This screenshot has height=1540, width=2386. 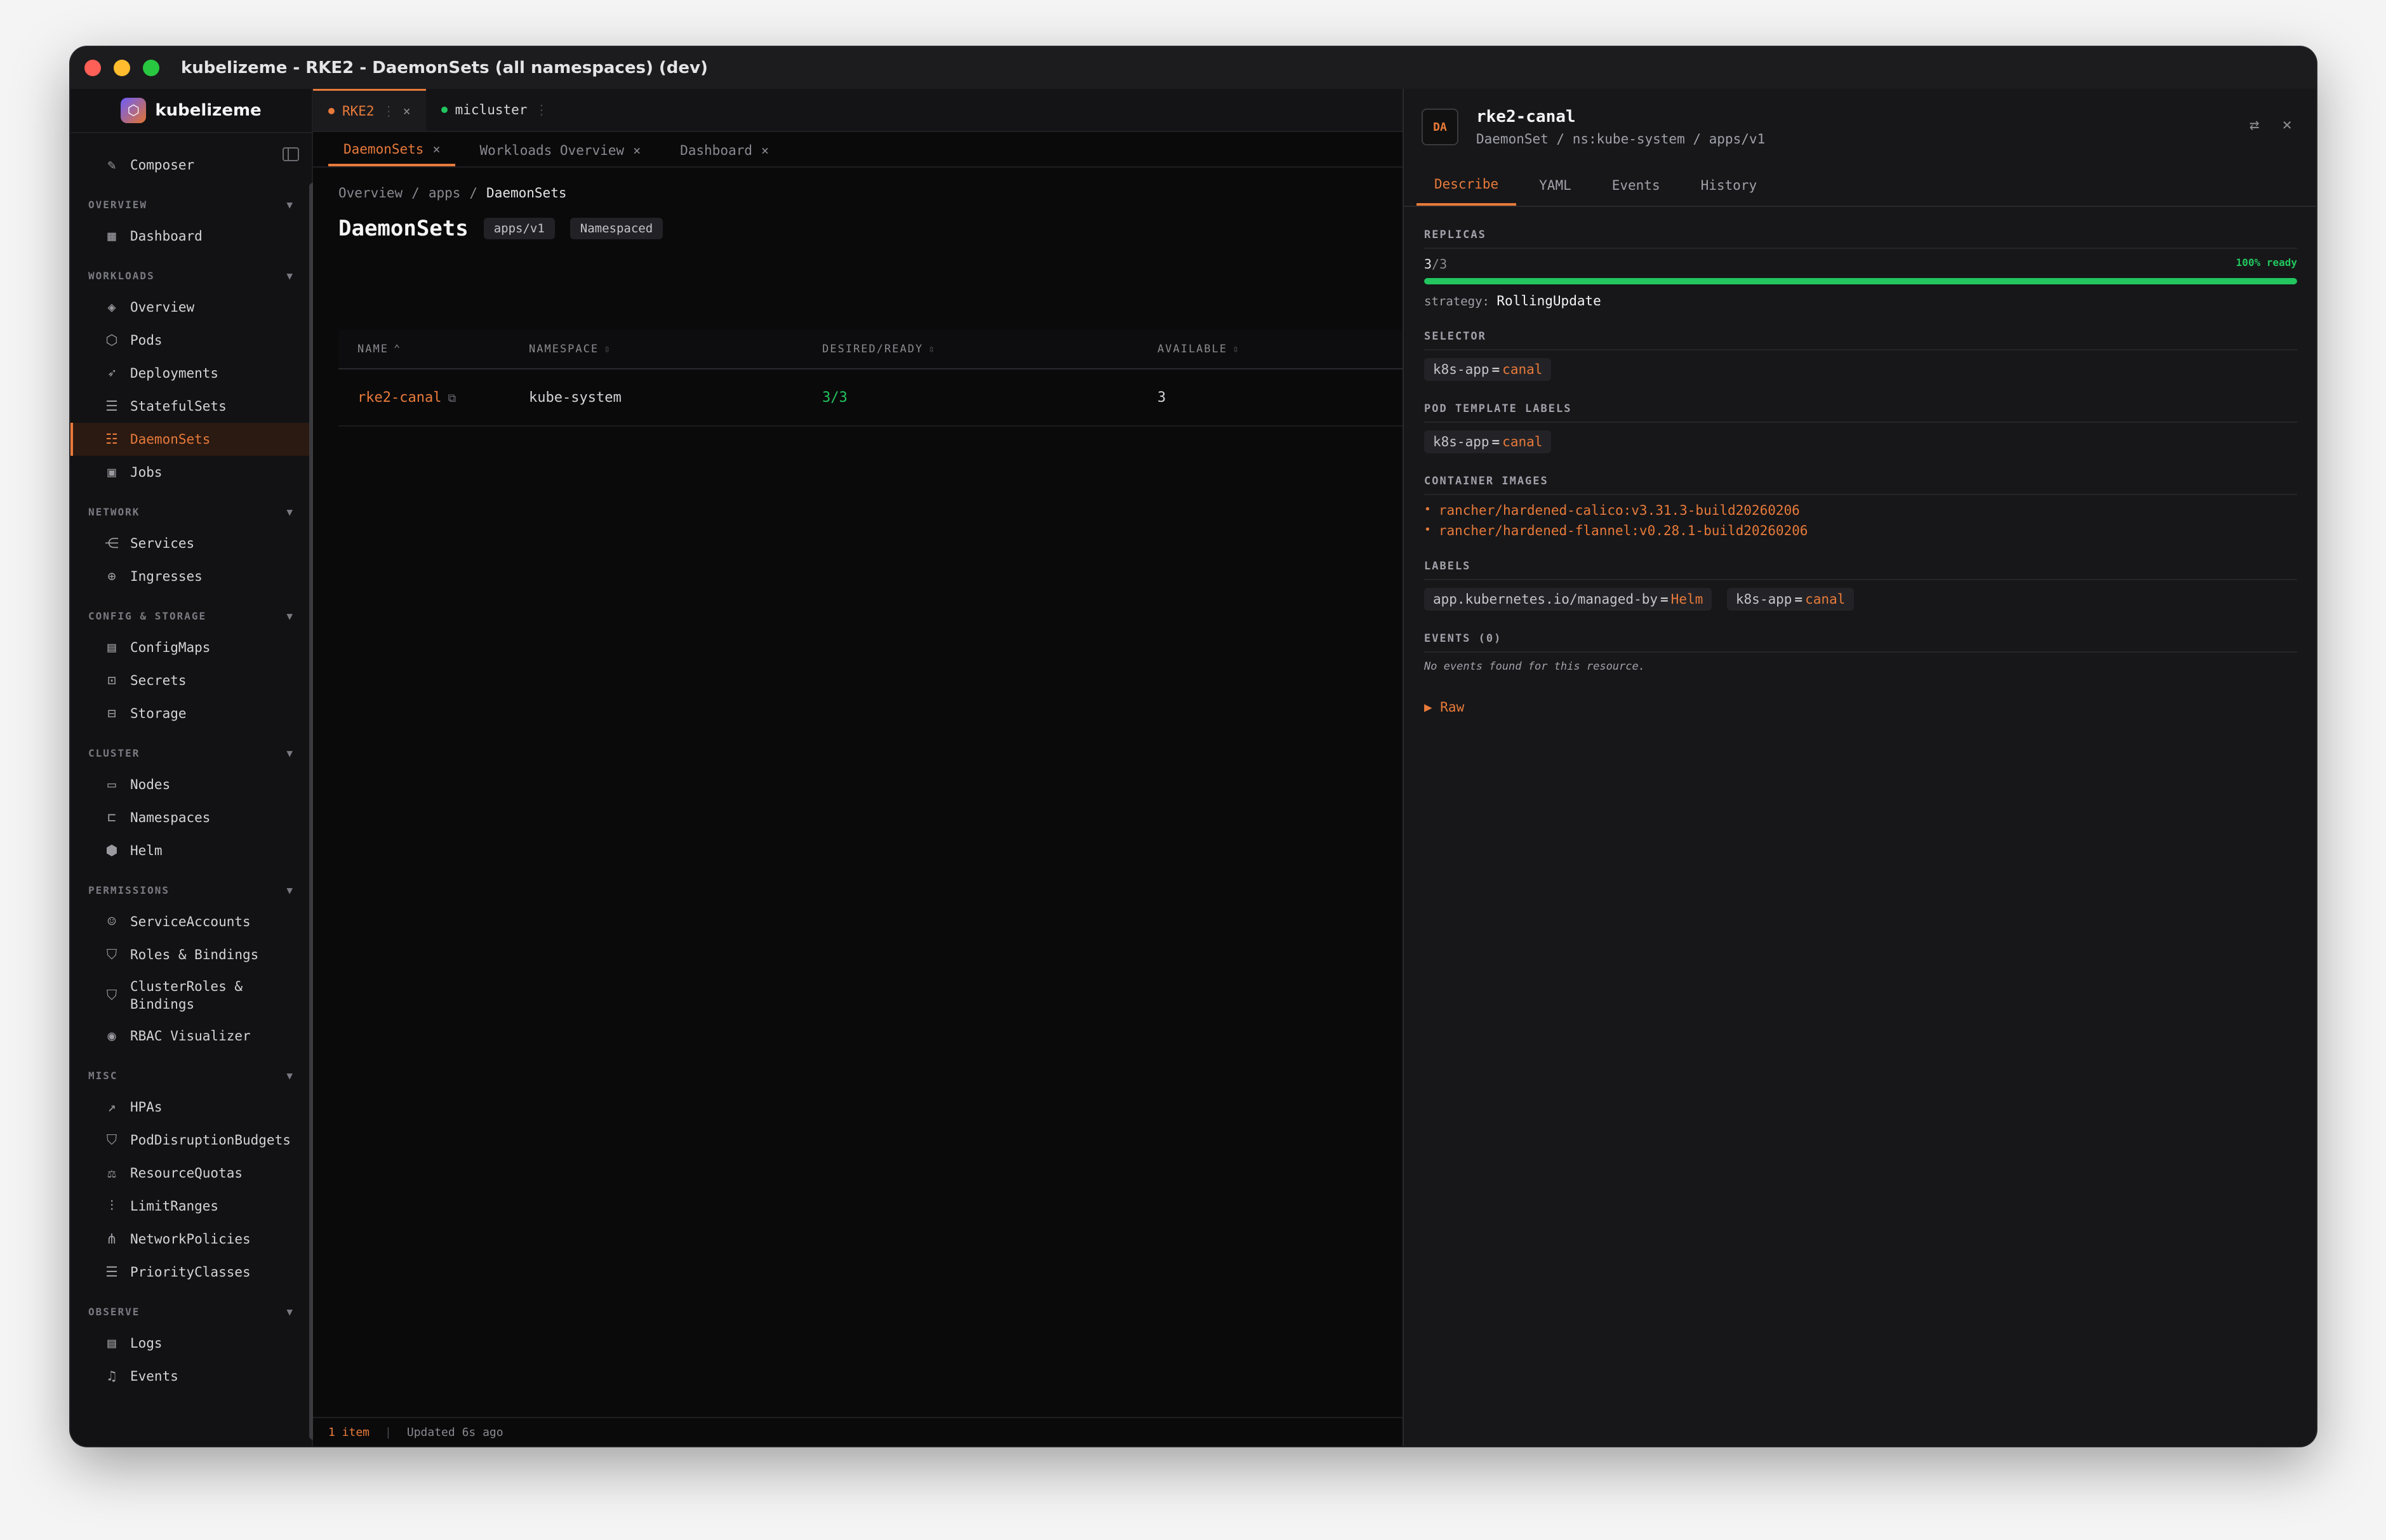 I want to click on lock-icon: ⊡, so click(x=112, y=680).